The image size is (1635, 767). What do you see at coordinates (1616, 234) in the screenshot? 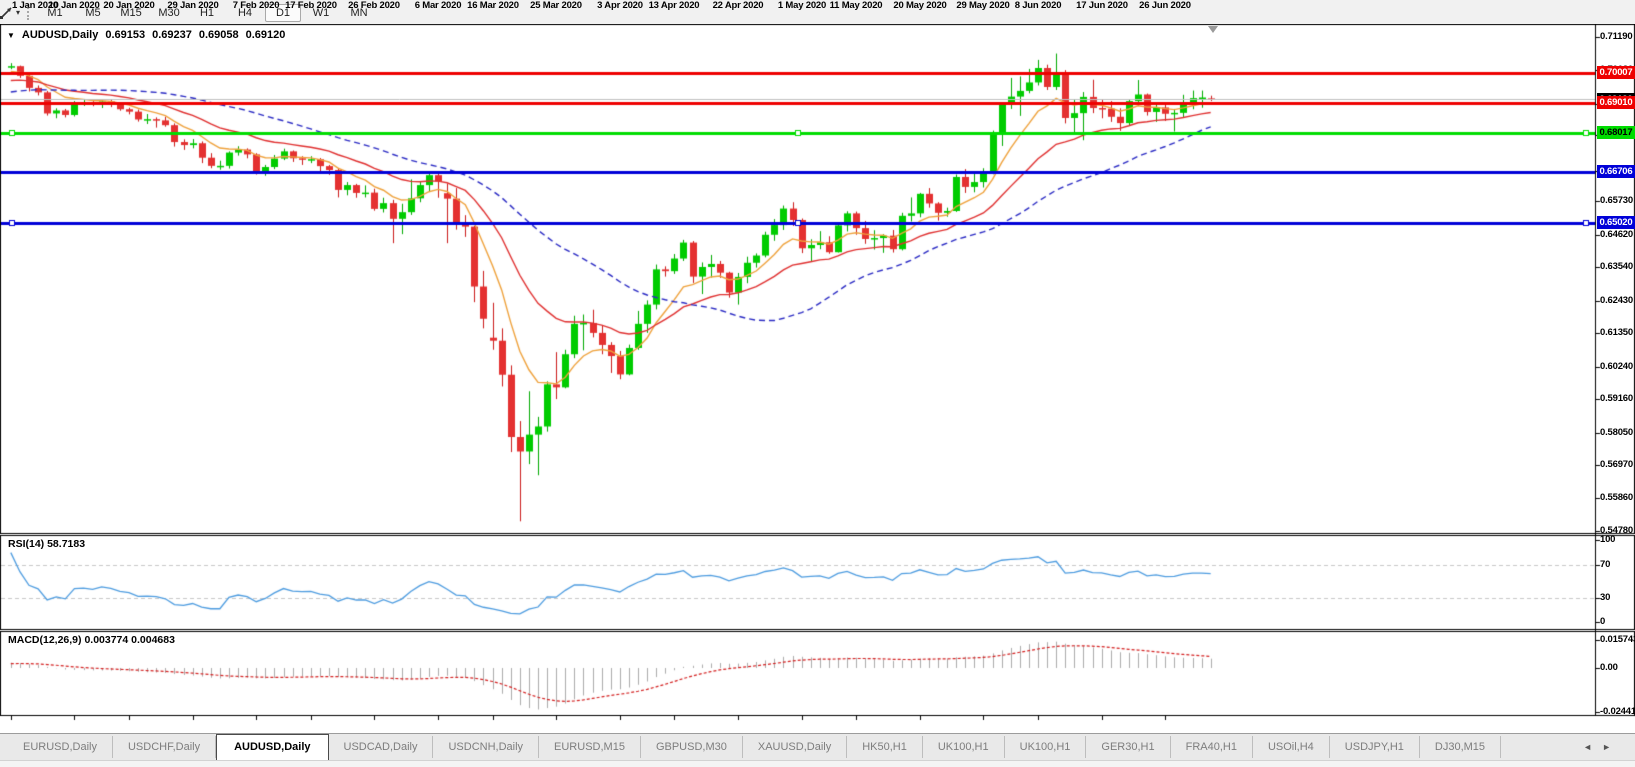
I see `price-axis-label: 0.64620` at bounding box center [1616, 234].